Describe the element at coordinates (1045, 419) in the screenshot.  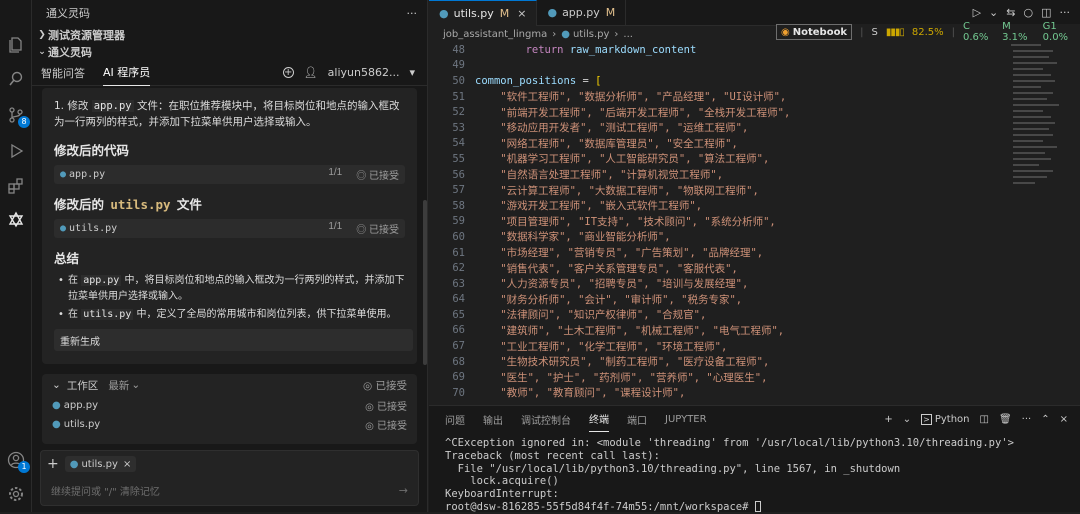
I see `maximize-panel-icon: ⌃` at that location.